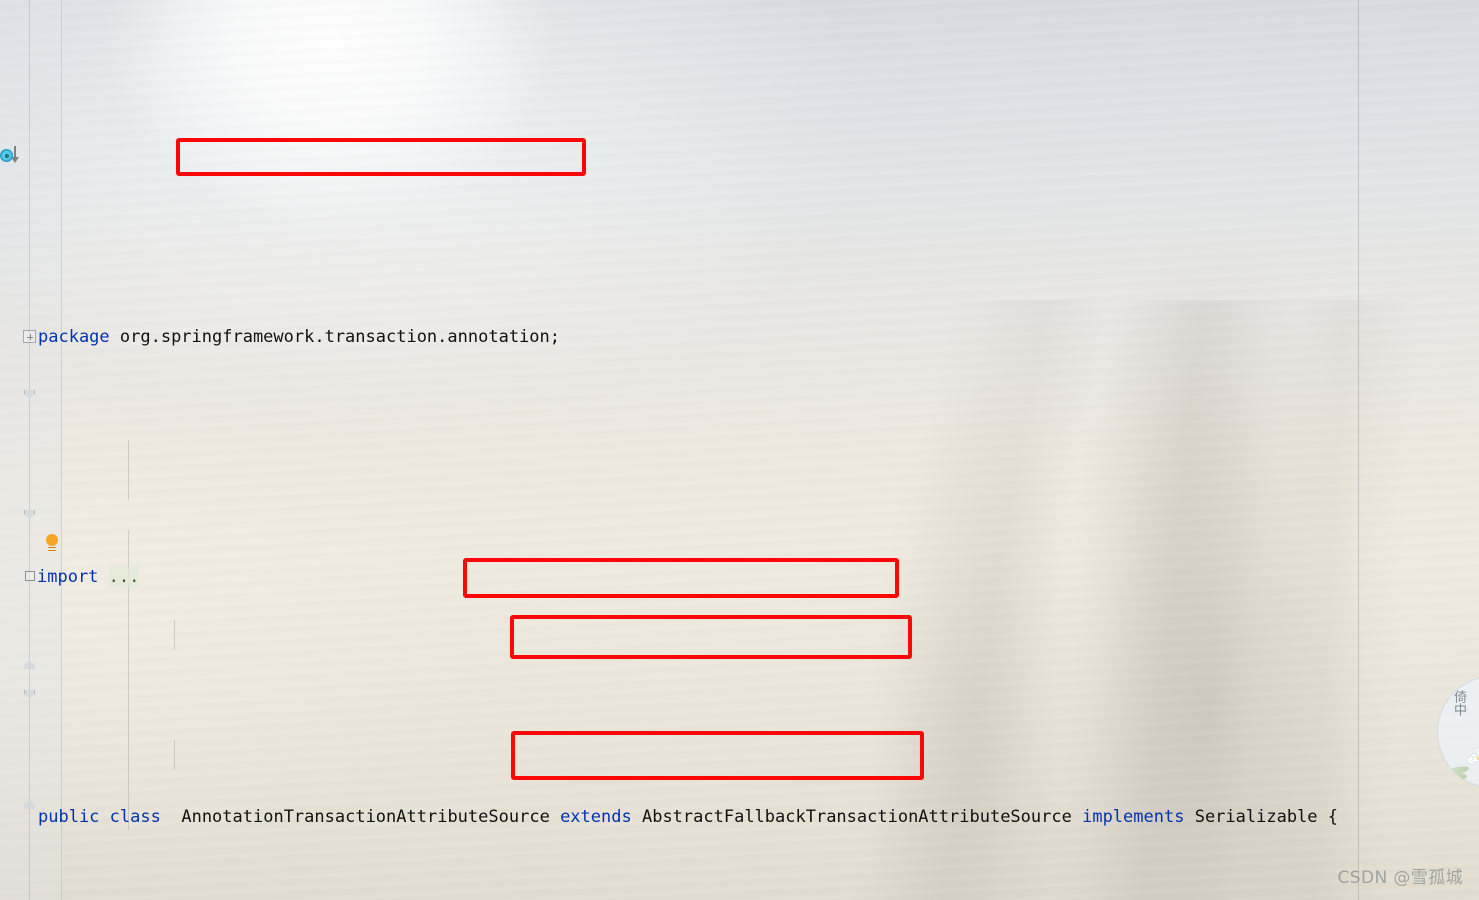  Describe the element at coordinates (1133, 817) in the screenshot. I see `keyword-implements: implements` at that location.